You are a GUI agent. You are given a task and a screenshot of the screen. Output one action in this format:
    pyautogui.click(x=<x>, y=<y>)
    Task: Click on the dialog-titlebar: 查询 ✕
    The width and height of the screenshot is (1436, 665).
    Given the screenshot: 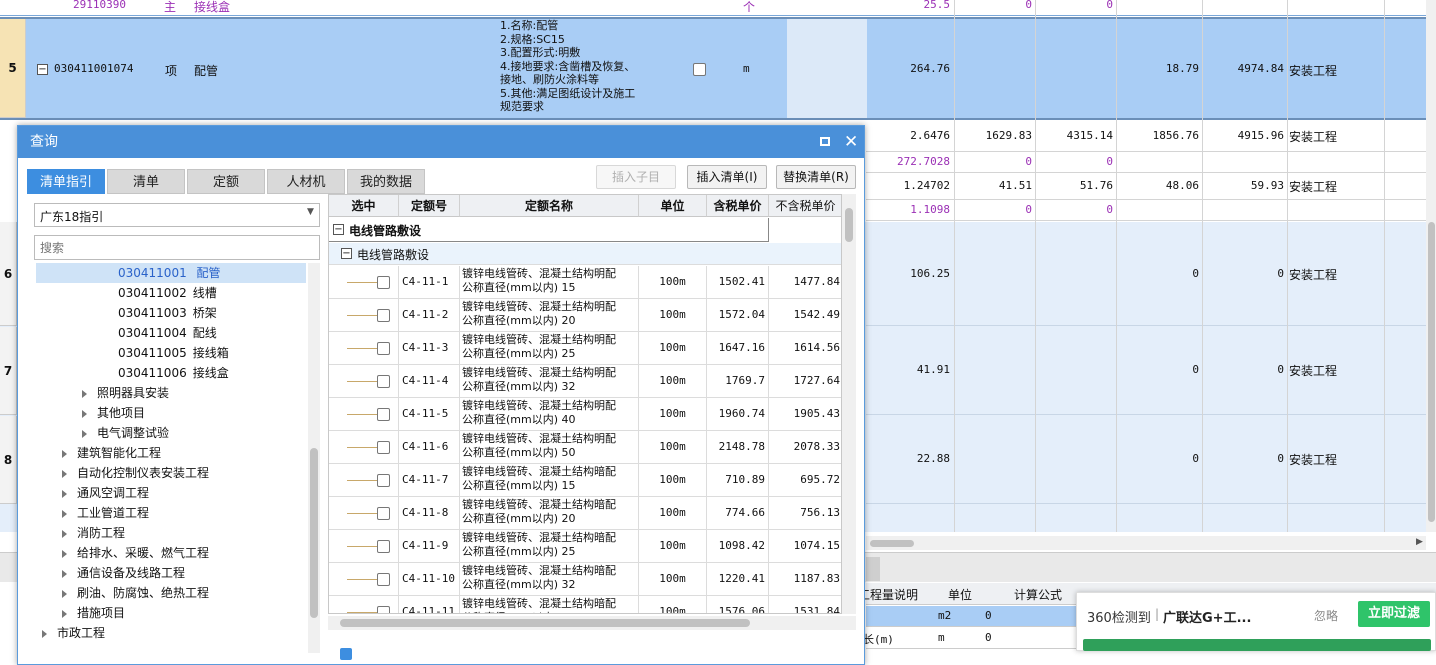 What is the action you would take?
    pyautogui.click(x=441, y=142)
    